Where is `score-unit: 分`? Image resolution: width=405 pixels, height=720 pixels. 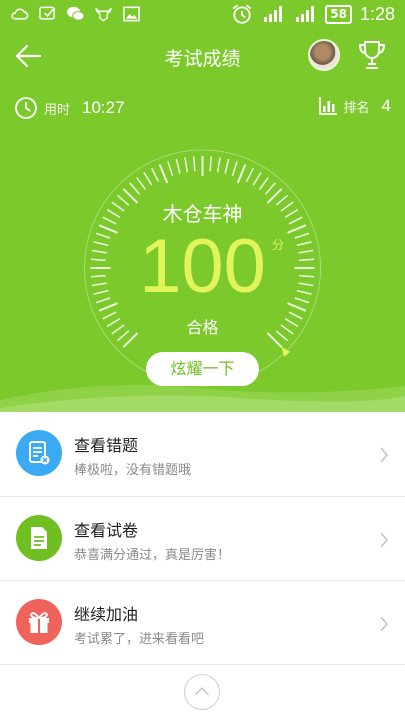
score-unit: 分 is located at coordinates (278, 245).